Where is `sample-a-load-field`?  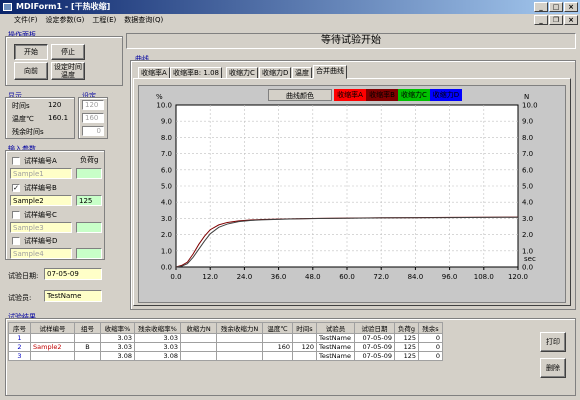 sample-a-load-field is located at coordinates (89, 173).